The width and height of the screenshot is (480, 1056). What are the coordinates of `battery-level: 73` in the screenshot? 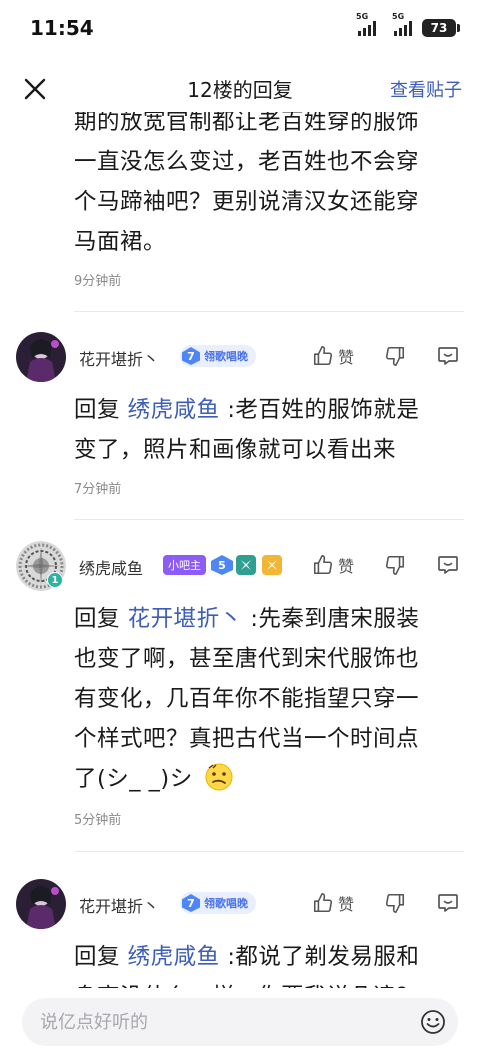 It's located at (439, 28).